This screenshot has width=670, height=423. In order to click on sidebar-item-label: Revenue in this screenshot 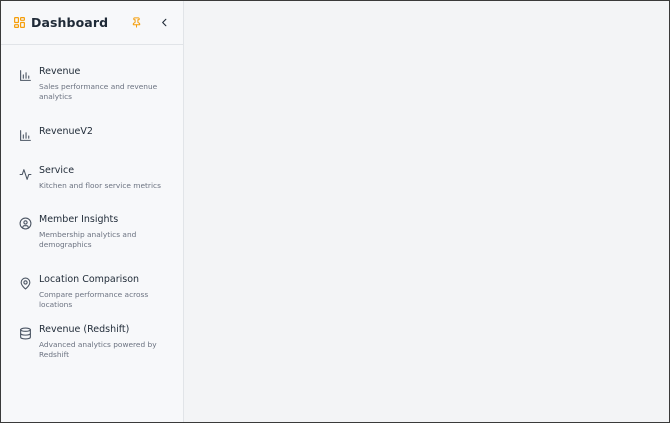, I will do `click(60, 71)`.